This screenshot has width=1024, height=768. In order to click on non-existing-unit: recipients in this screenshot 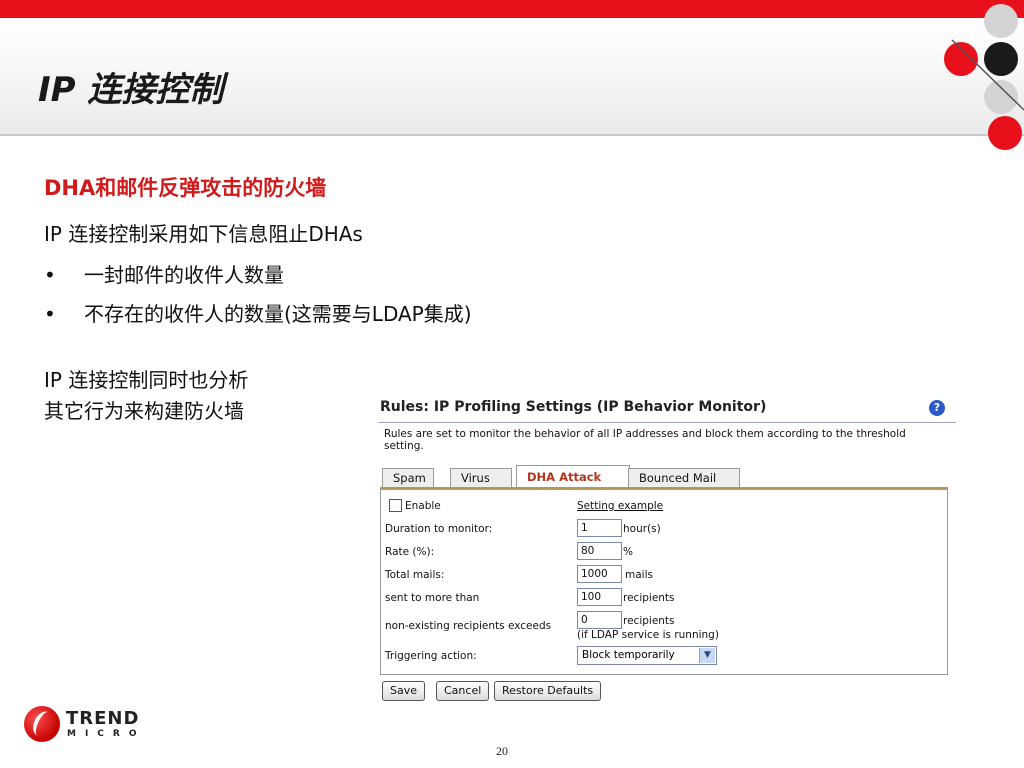, I will do `click(649, 621)`.